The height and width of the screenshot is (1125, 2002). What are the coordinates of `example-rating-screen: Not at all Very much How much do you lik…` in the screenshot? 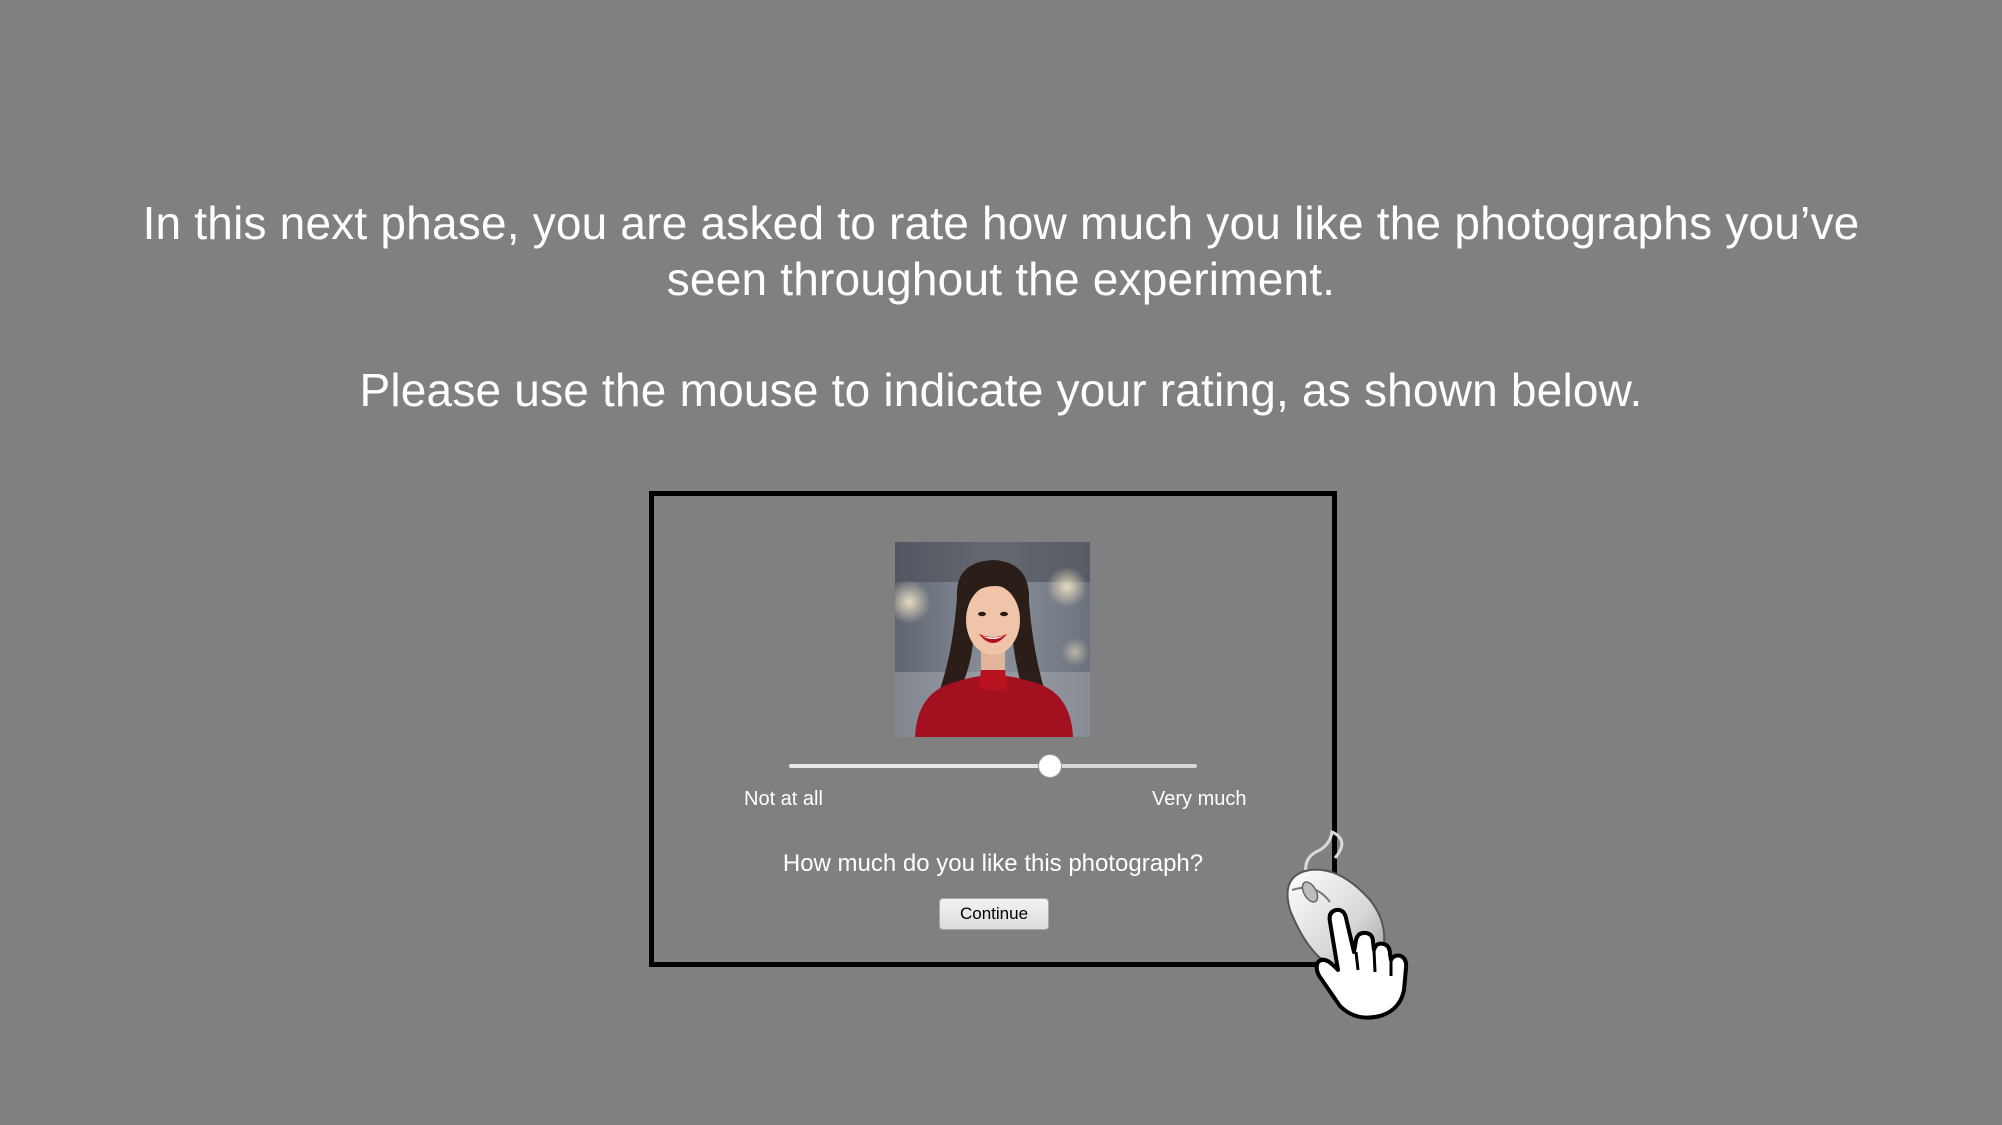 It's located at (993, 729).